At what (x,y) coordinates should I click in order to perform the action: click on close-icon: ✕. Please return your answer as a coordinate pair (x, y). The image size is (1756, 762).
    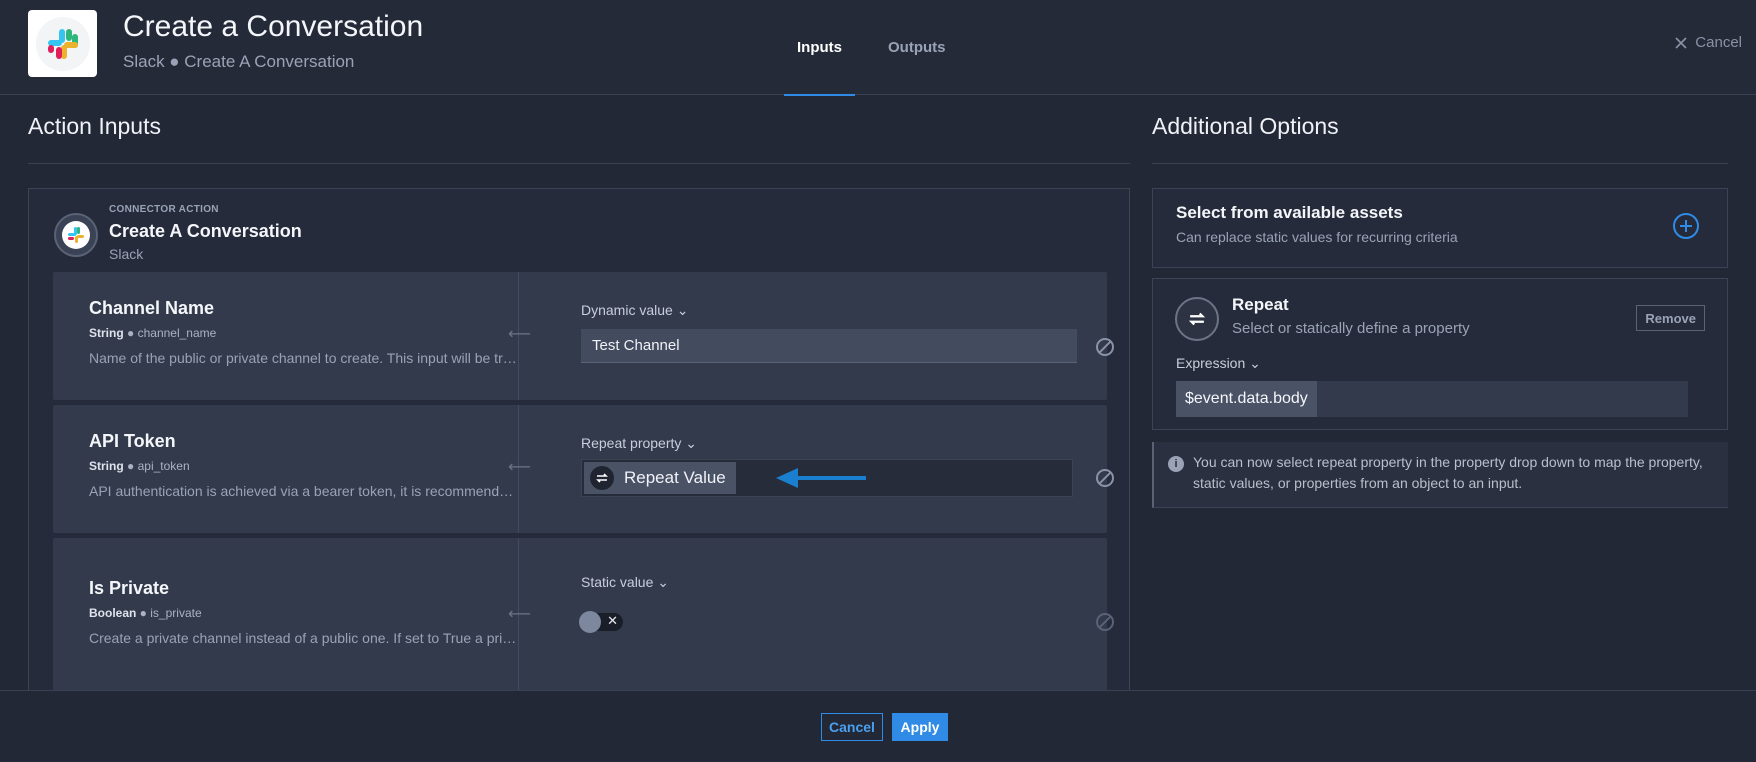
    Looking at the image, I should click on (612, 620).